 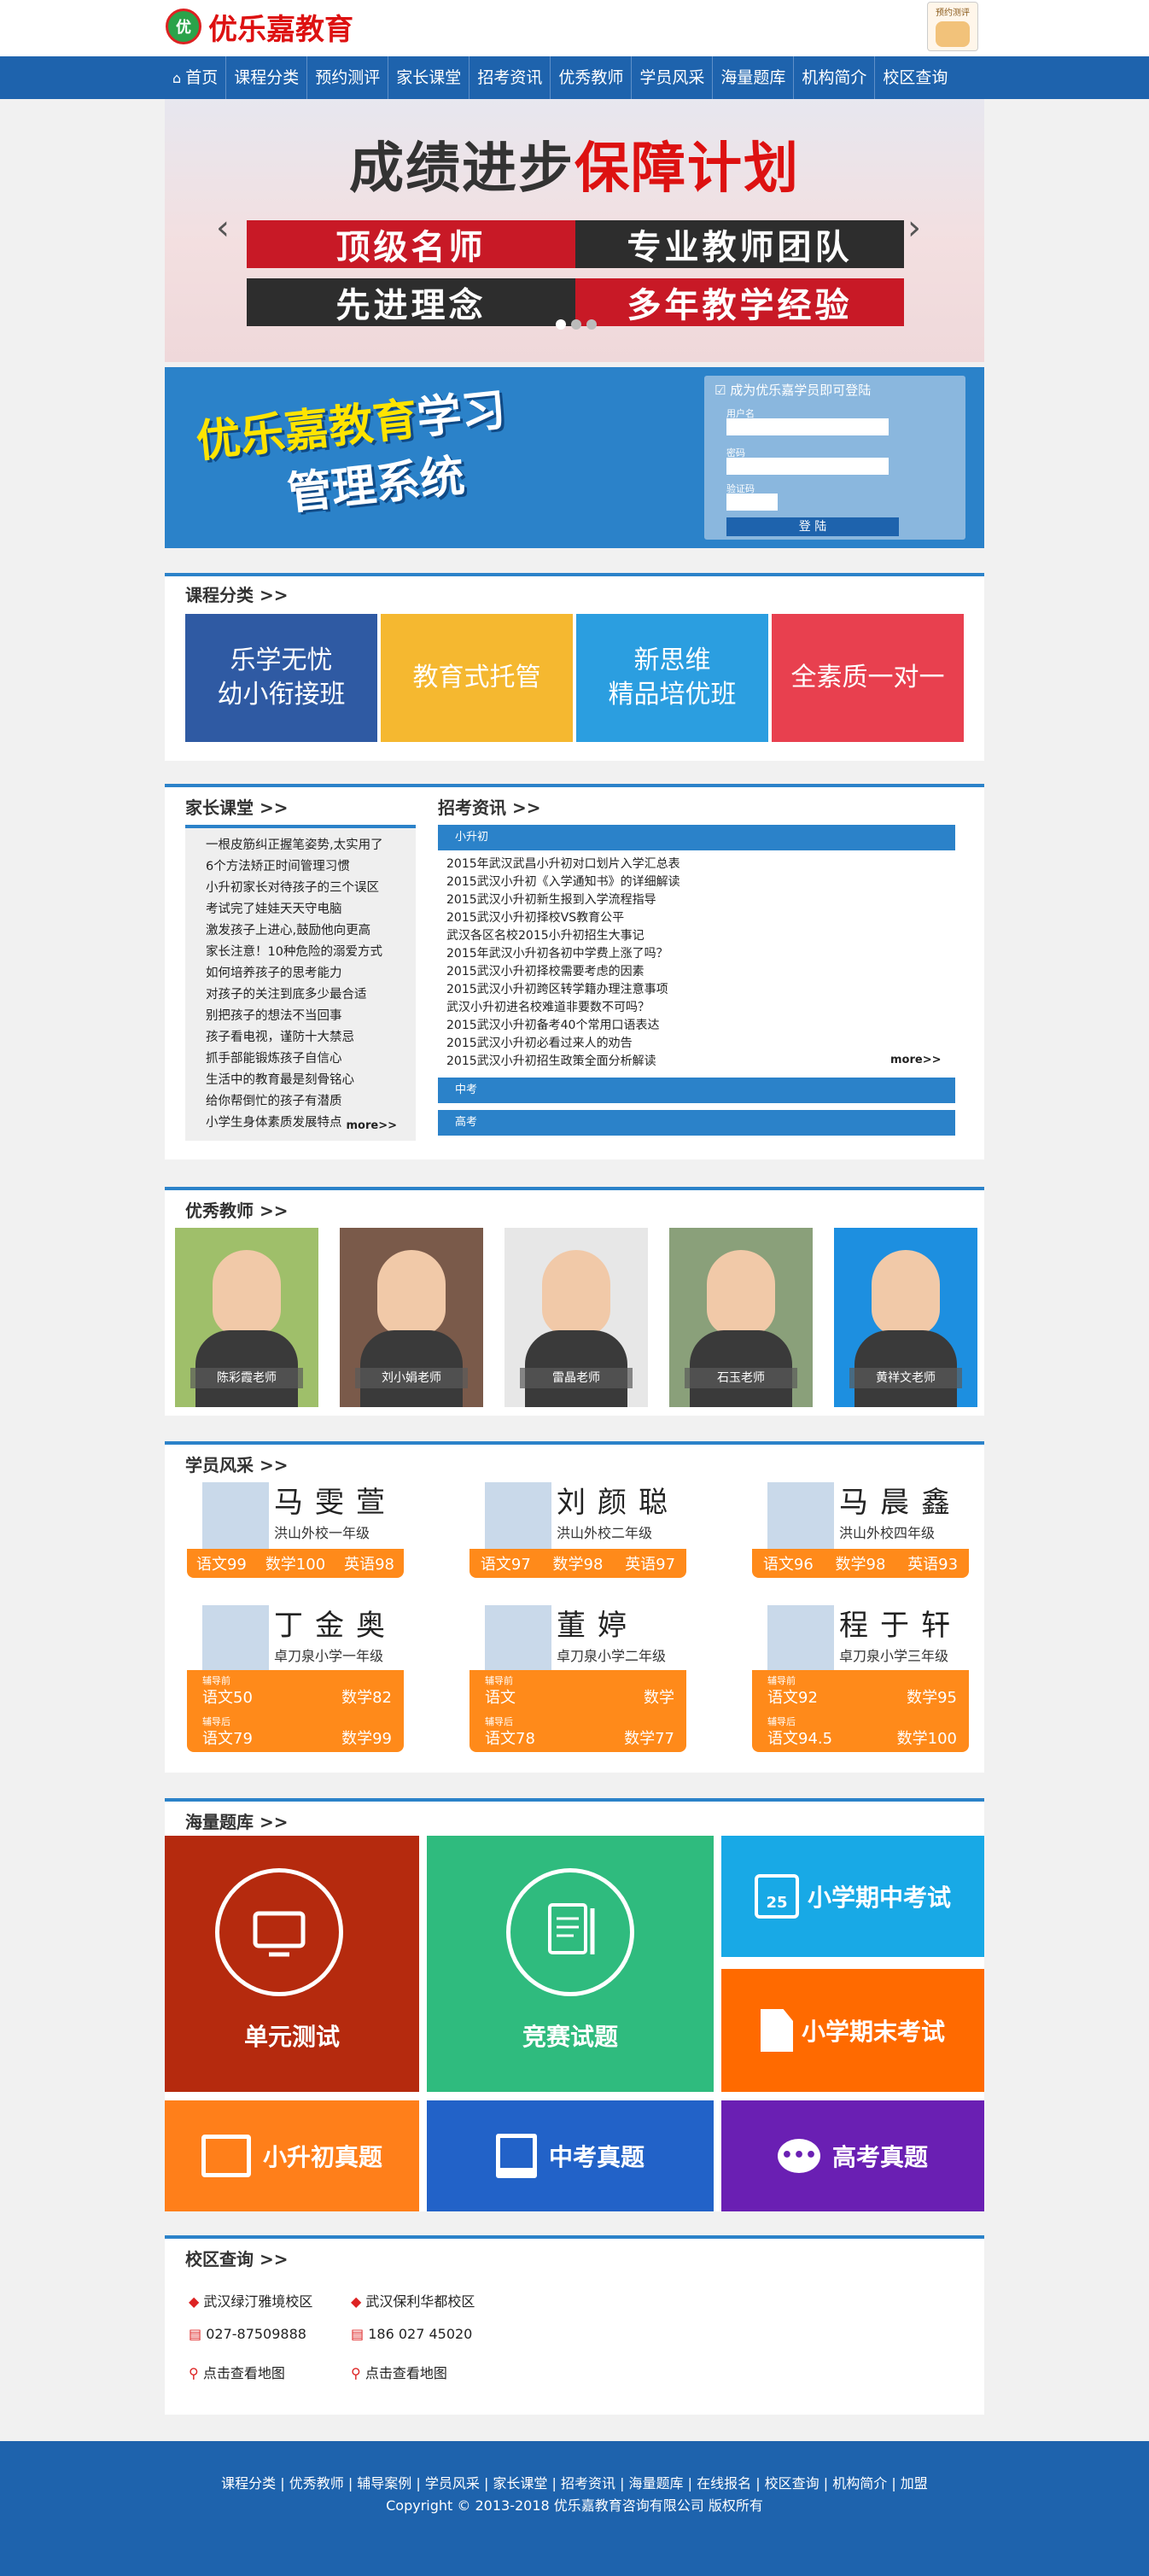 I want to click on zk-tile: 中考真题, so click(x=570, y=2155).